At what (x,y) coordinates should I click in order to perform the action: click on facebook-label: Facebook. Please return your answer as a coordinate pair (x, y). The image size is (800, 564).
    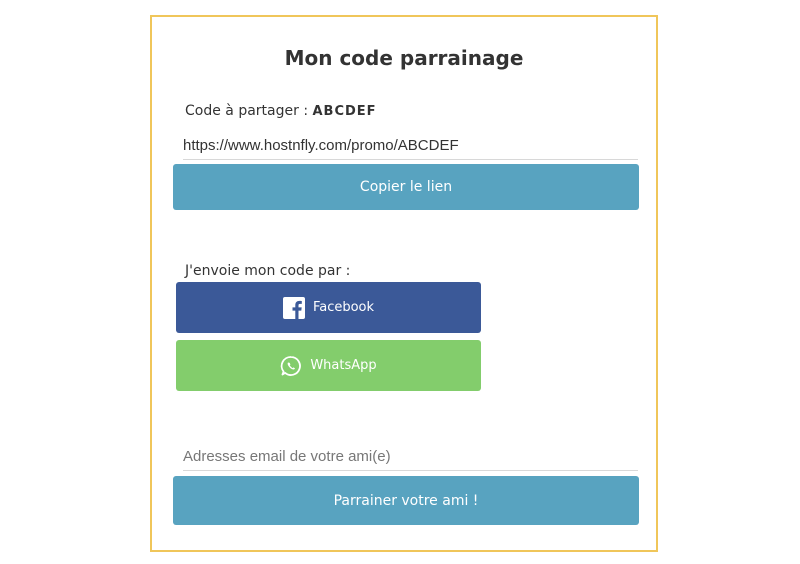
    Looking at the image, I should click on (343, 307).